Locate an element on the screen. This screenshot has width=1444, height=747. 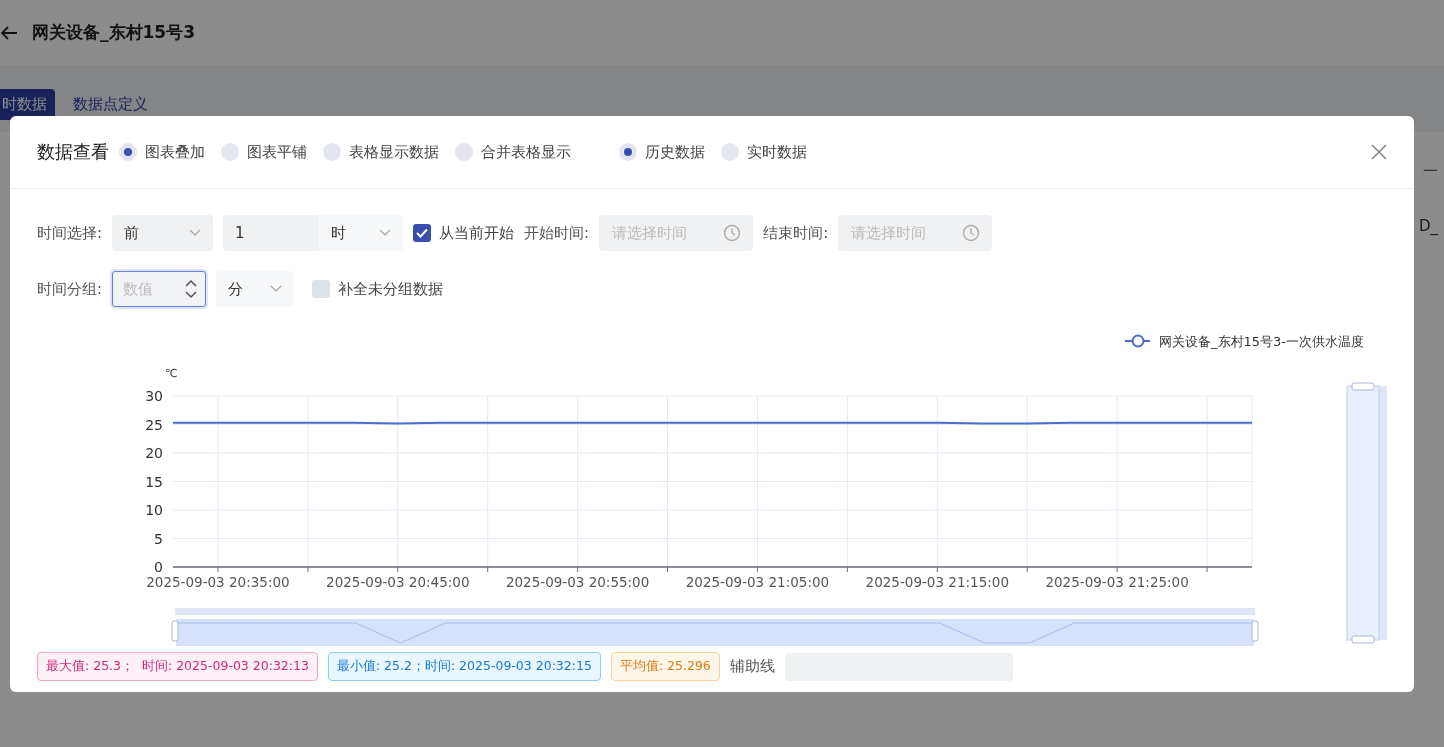
legend-label: 网关设备_东村15号3-一次供水温度 is located at coordinates (1261, 341).